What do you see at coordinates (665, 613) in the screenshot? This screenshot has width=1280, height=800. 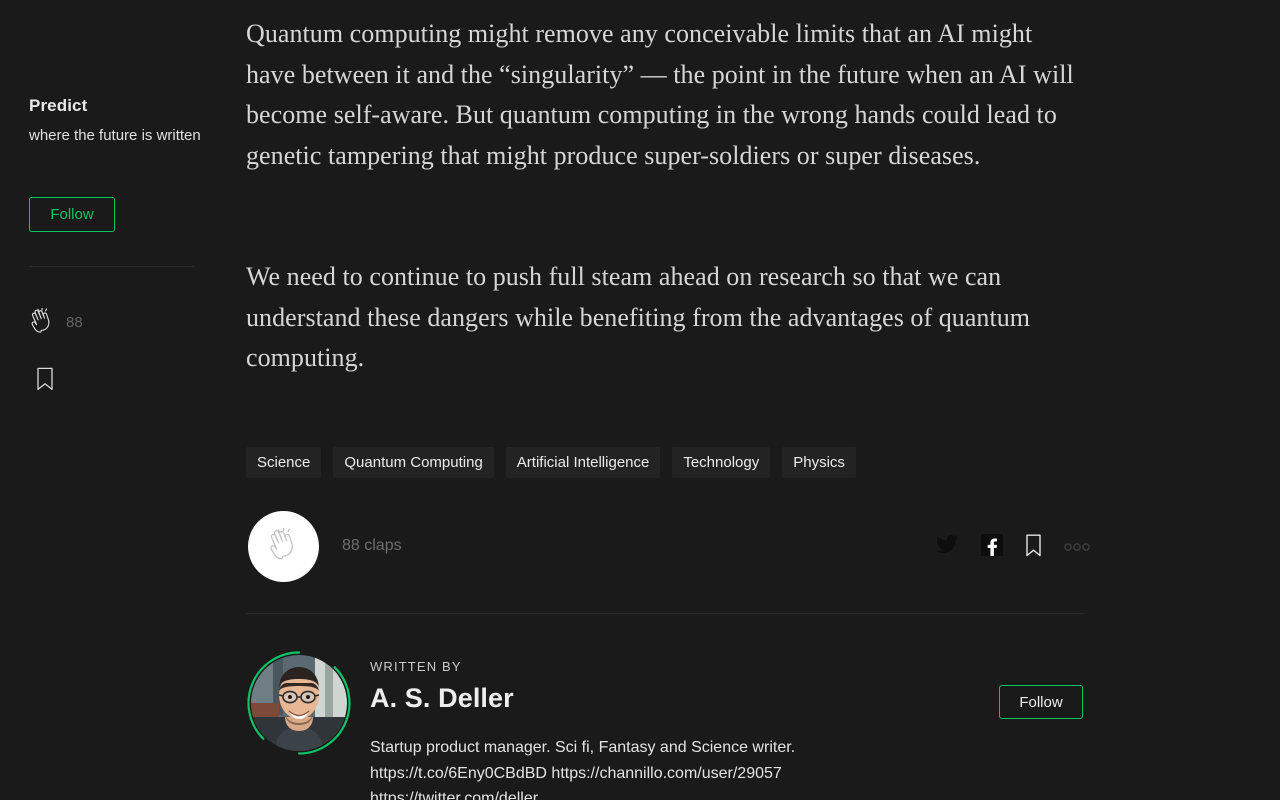 I see `section-divider` at bounding box center [665, 613].